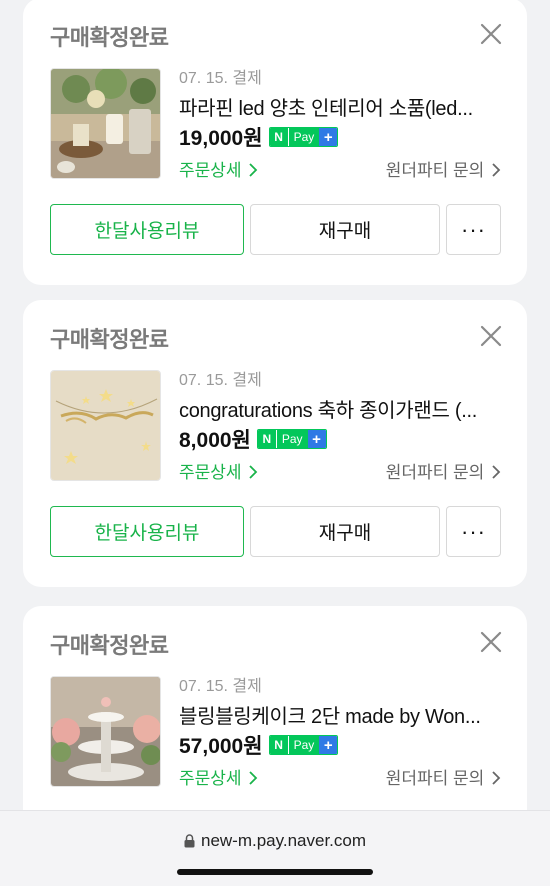 The image size is (550, 886). Describe the element at coordinates (189, 841) in the screenshot. I see `lock-icon` at that location.